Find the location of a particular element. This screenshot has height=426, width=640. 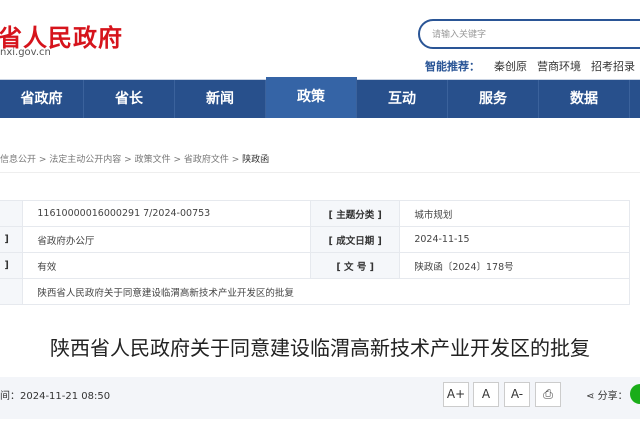

meta-value: 城市规划 is located at coordinates (514, 213).